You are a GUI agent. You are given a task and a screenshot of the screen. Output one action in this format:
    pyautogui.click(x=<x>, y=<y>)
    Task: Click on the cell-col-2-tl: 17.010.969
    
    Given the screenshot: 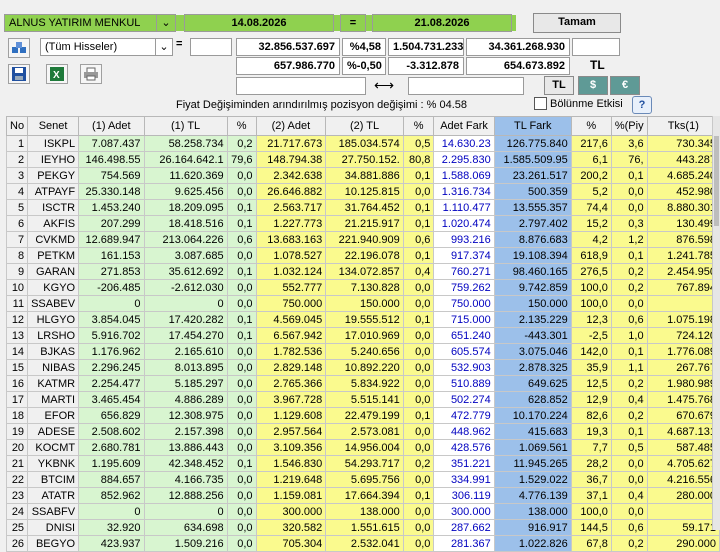 What is the action you would take?
    pyautogui.click(x=364, y=335)
    